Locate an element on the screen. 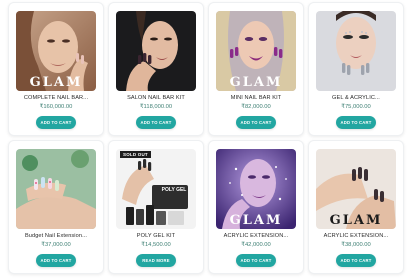 The width and height of the screenshot is (420, 280). product-price: ₹75,000.00 is located at coordinates (356, 107).